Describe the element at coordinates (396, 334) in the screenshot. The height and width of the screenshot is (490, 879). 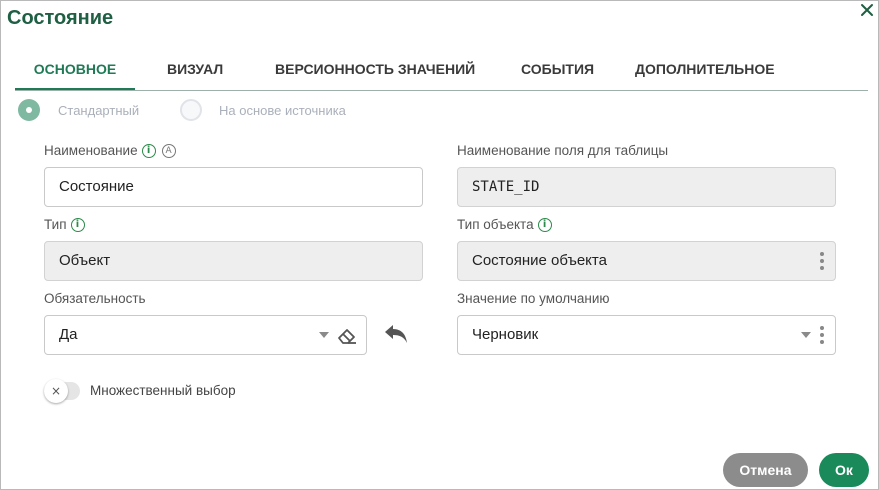
I see `undo-icon` at that location.